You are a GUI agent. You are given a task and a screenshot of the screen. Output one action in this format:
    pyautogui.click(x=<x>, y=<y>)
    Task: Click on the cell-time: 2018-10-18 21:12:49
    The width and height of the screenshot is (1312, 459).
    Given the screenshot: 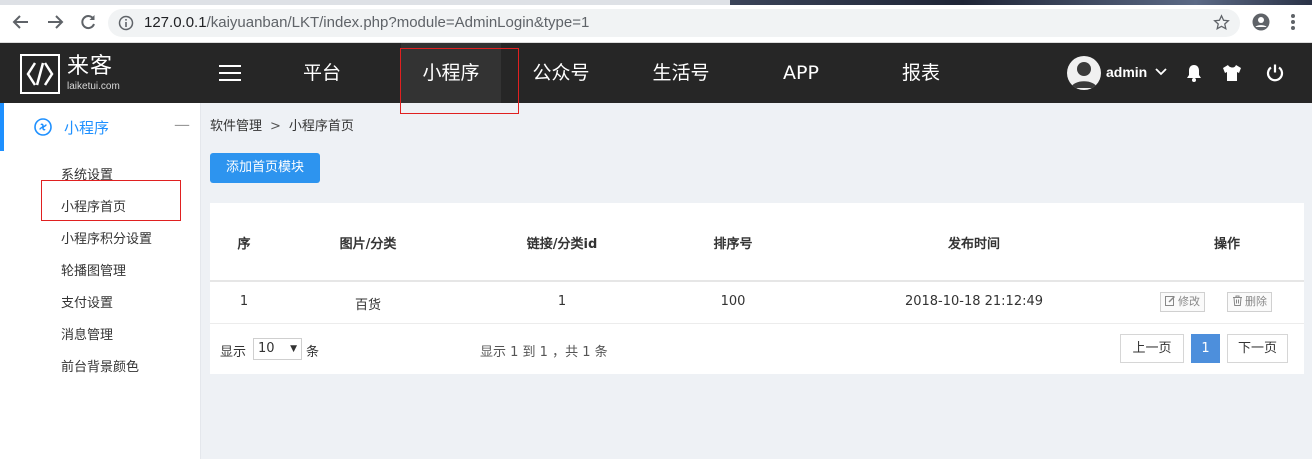 What is the action you would take?
    pyautogui.click(x=974, y=301)
    